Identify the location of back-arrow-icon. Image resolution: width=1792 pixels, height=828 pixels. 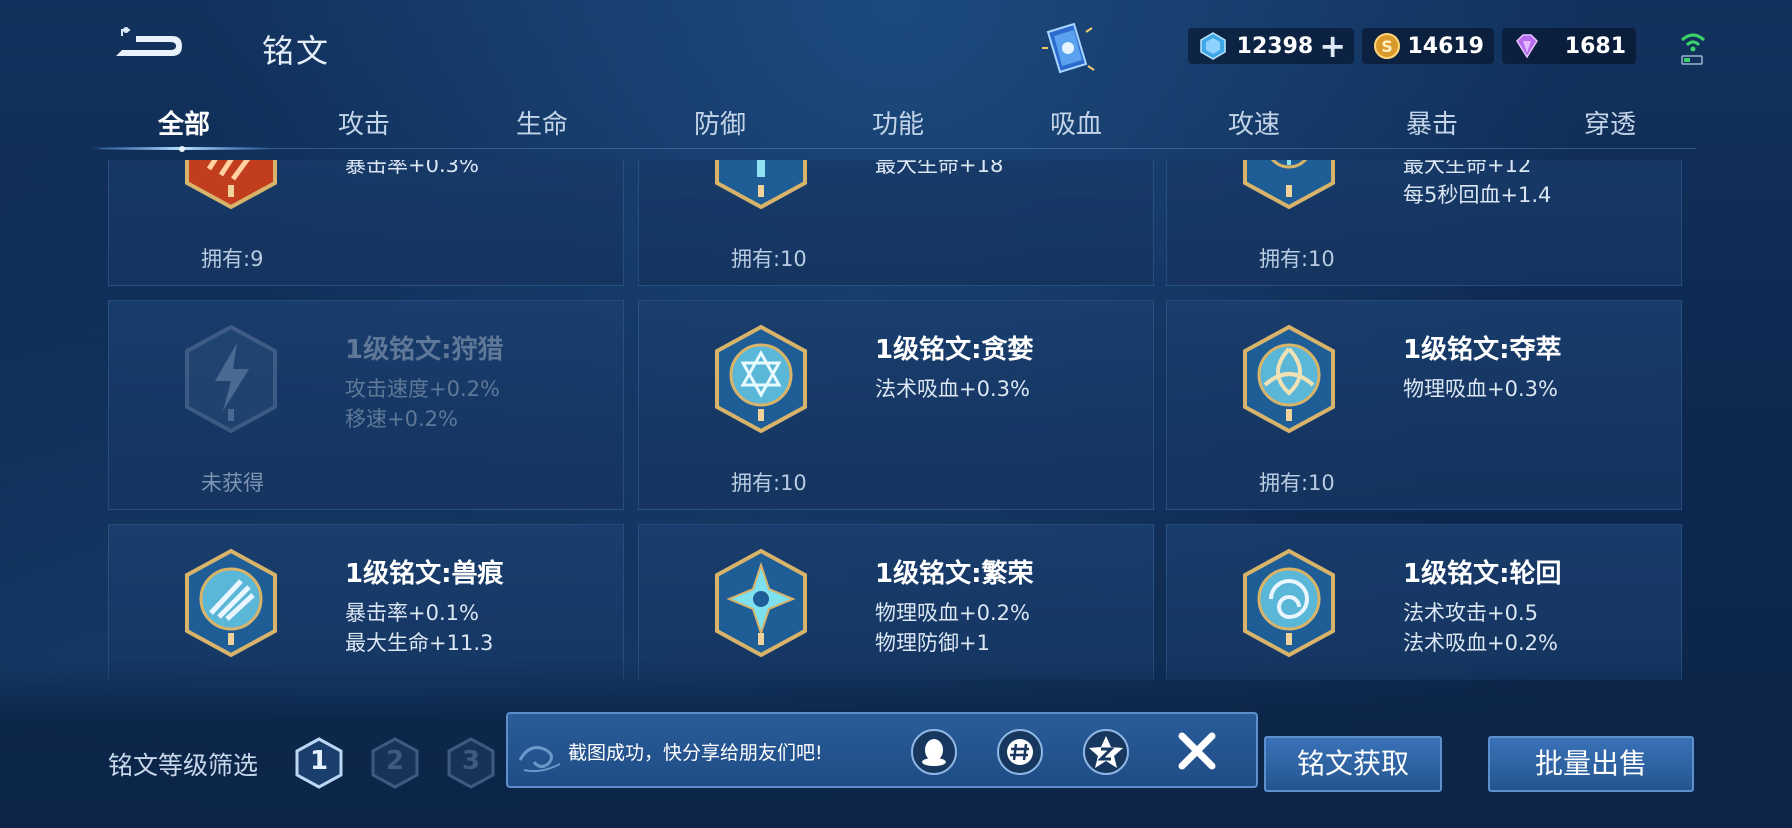
(149, 41).